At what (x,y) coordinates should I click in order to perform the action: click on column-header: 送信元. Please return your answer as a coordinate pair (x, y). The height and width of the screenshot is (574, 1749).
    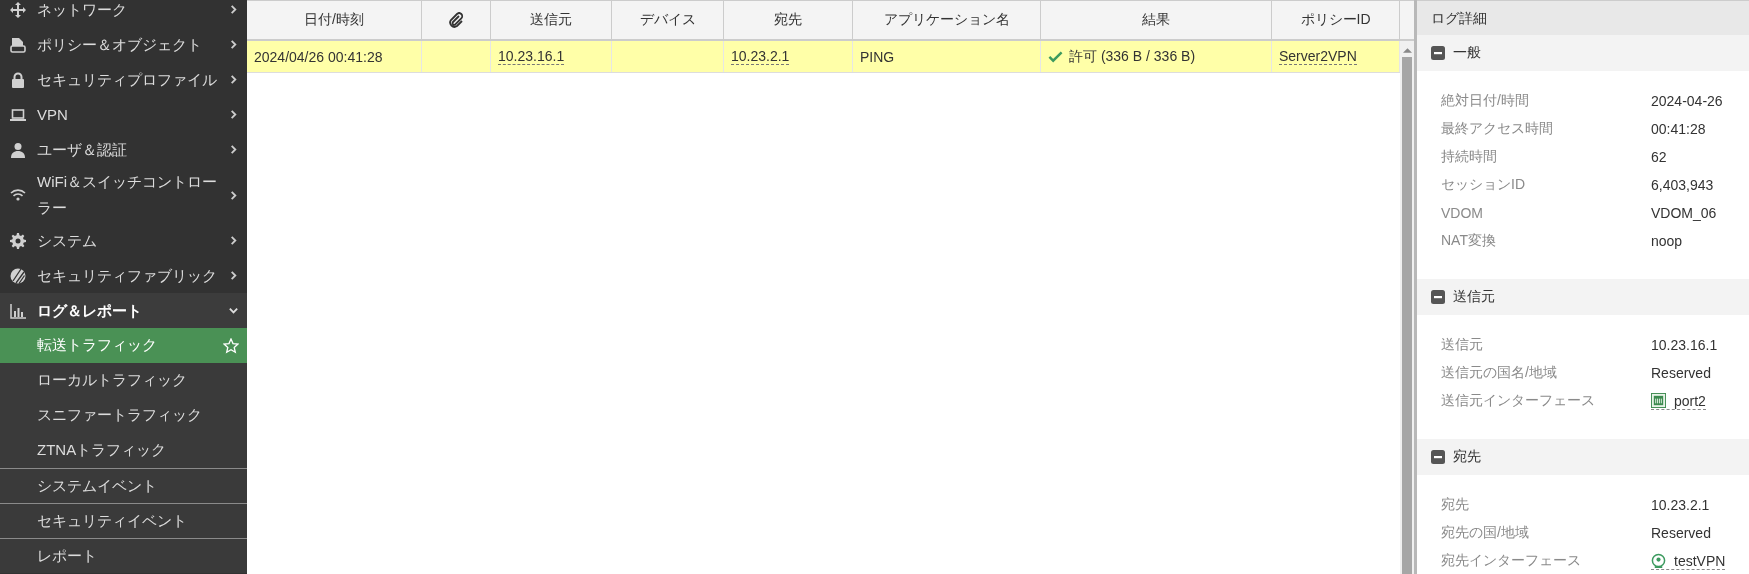
    Looking at the image, I should click on (551, 20).